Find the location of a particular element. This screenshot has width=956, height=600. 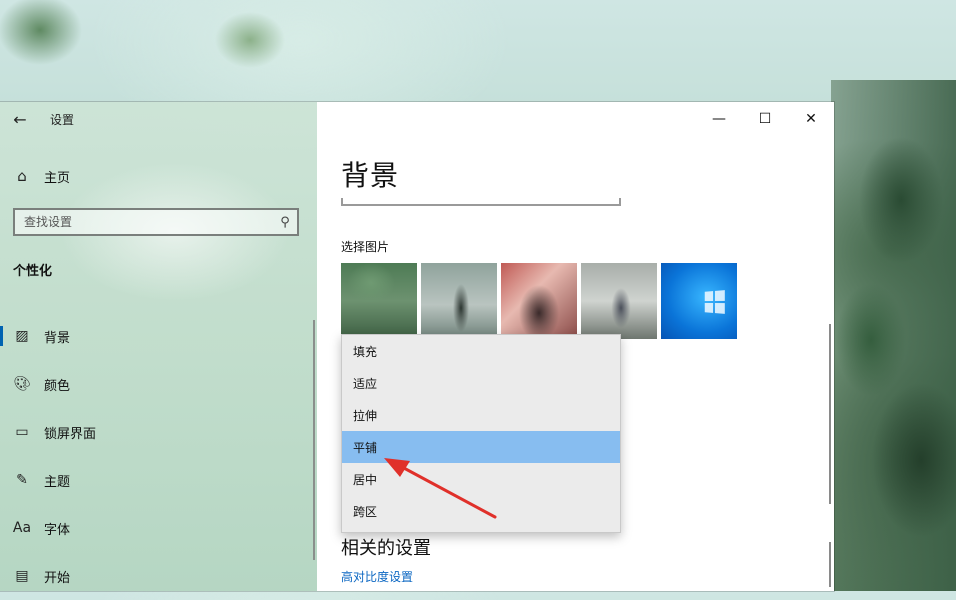

dropdown-option-span: 跨区 is located at coordinates (481, 511).